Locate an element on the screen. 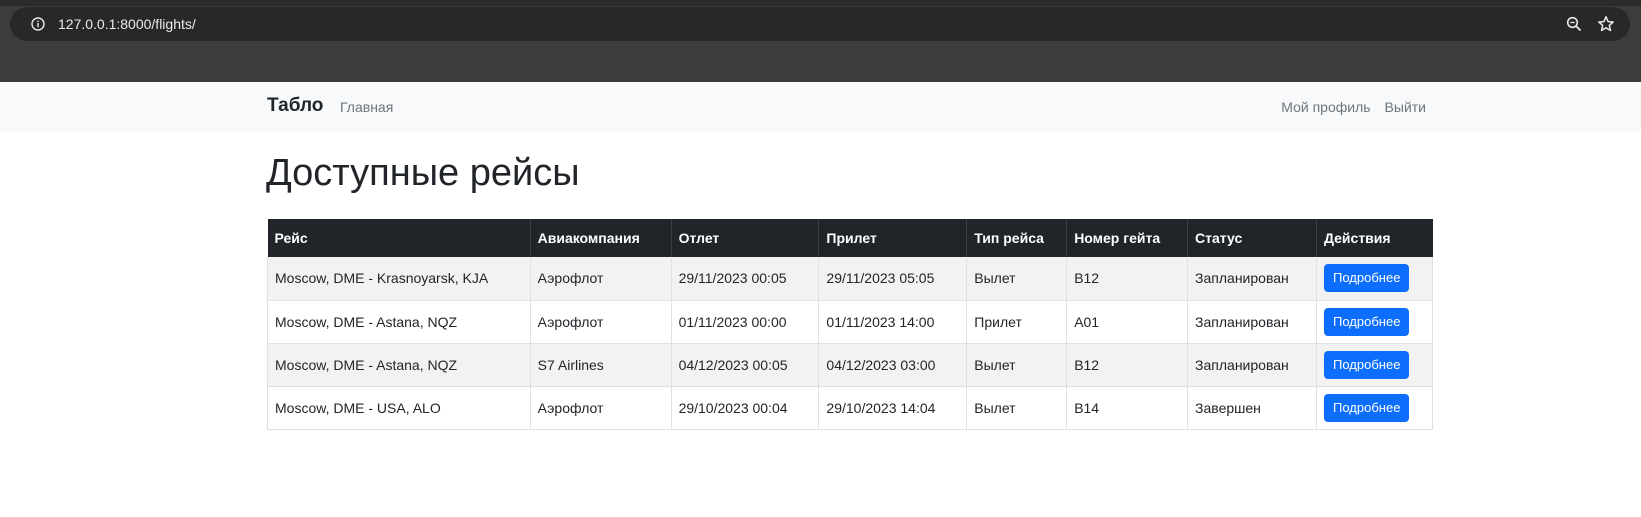 The width and height of the screenshot is (1641, 517). cell-arrival: 01/11/2023 14:00 is located at coordinates (893, 322).